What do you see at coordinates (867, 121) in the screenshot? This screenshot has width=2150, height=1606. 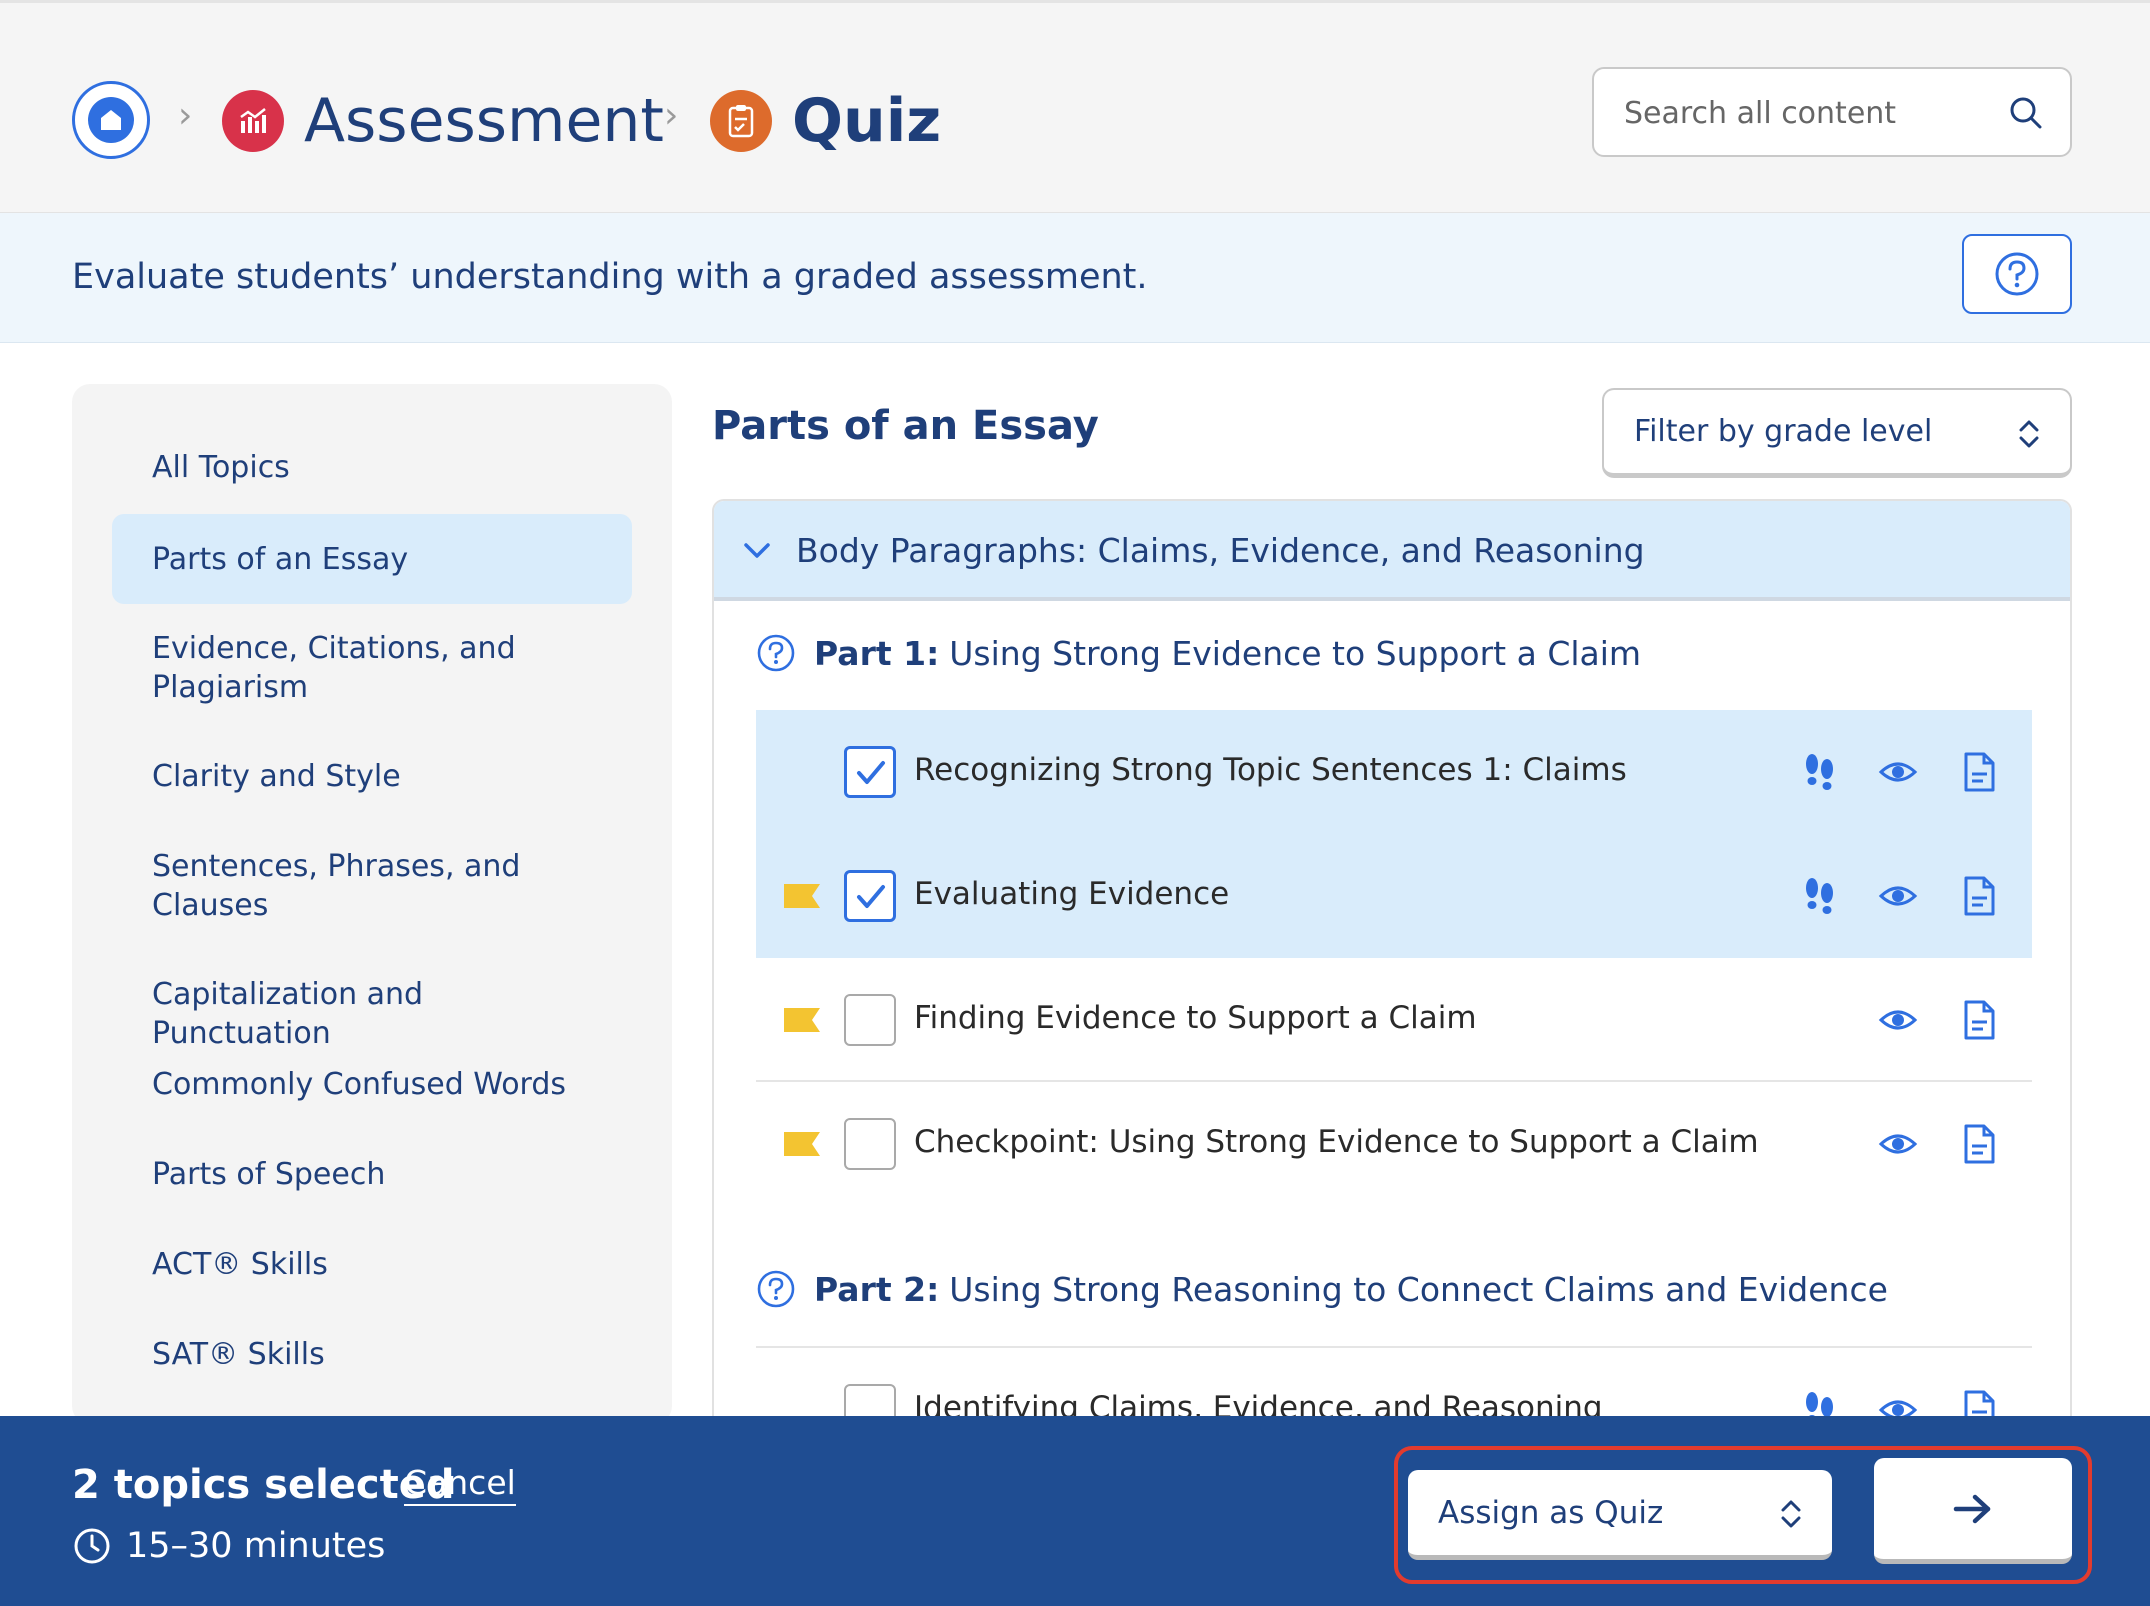 I see `page-title: Quiz` at bounding box center [867, 121].